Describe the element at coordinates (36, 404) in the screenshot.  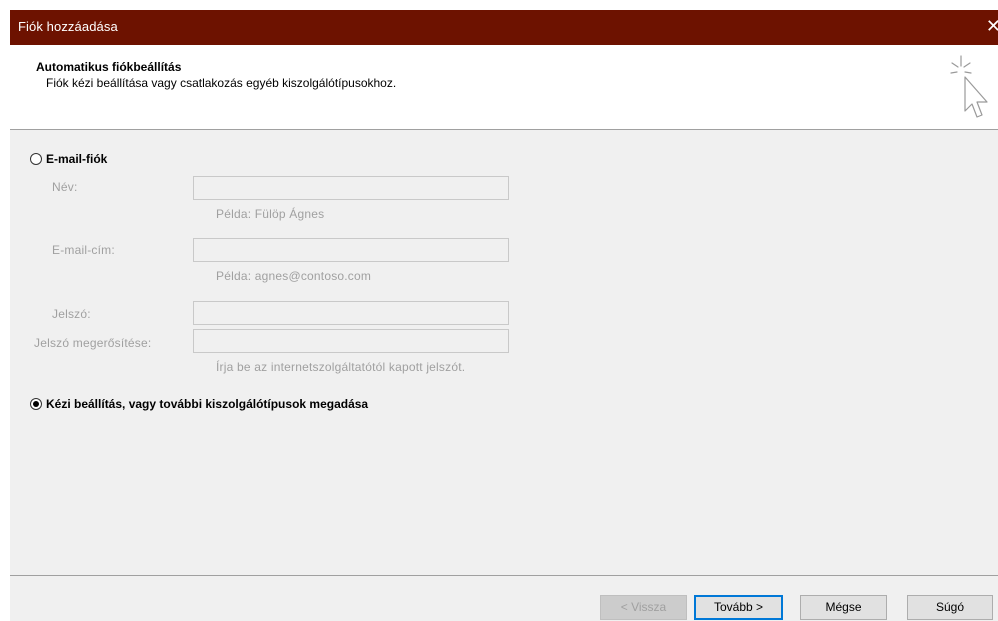
I see `manual-setup-radio` at that location.